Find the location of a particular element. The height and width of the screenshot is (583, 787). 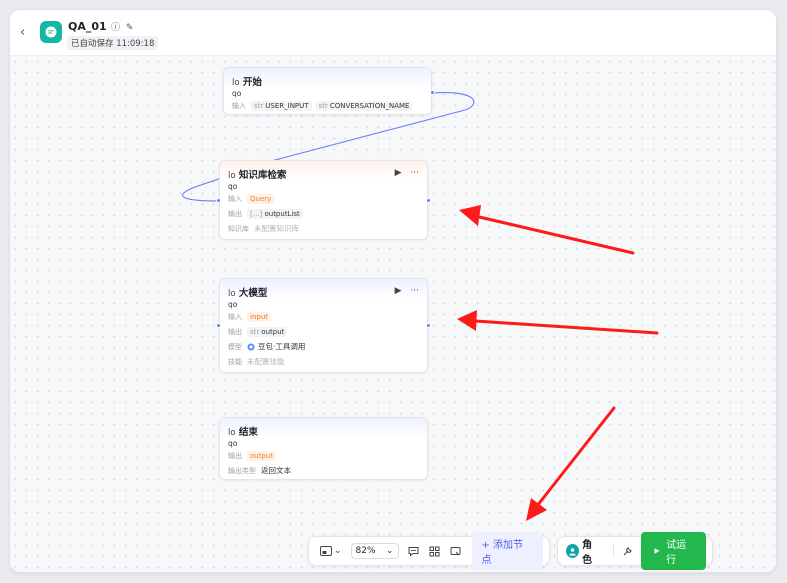

node-start-image: lo is located at coordinates (236, 83).